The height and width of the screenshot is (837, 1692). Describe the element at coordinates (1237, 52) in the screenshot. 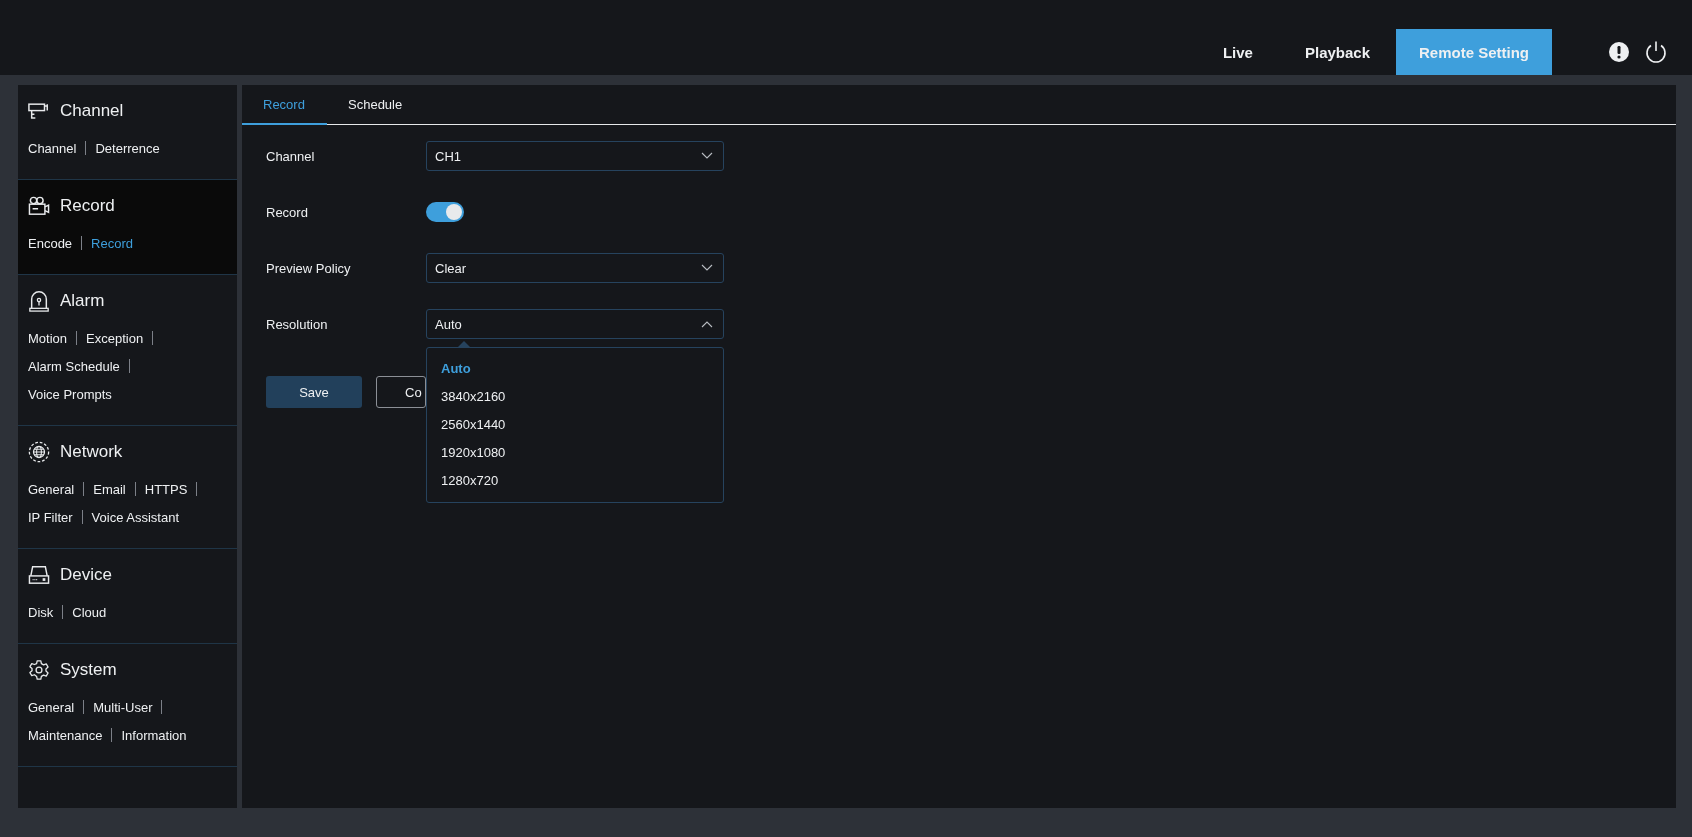

I see `nav-tab: Live` at that location.